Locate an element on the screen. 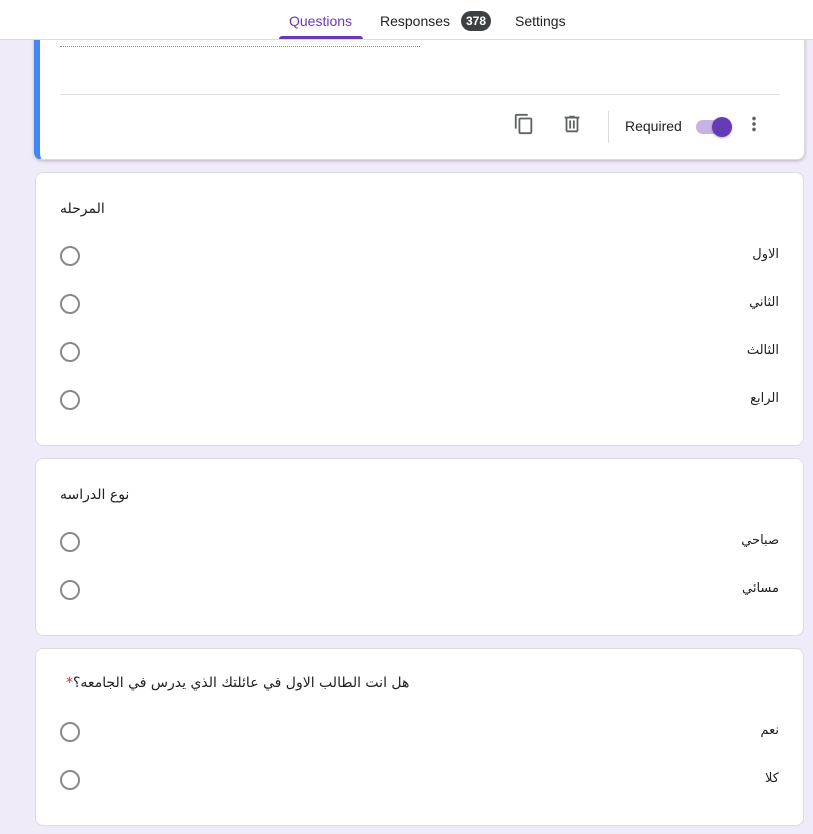 The height and width of the screenshot is (834, 813). question-title-text: المرحله is located at coordinates (82, 209).